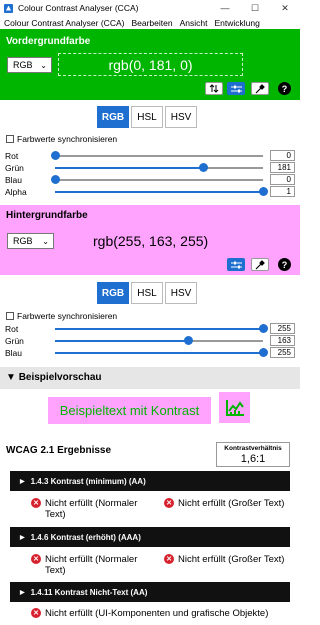 This screenshot has height=625, width=320. I want to click on sliders-toggle-button, so click(236, 88).